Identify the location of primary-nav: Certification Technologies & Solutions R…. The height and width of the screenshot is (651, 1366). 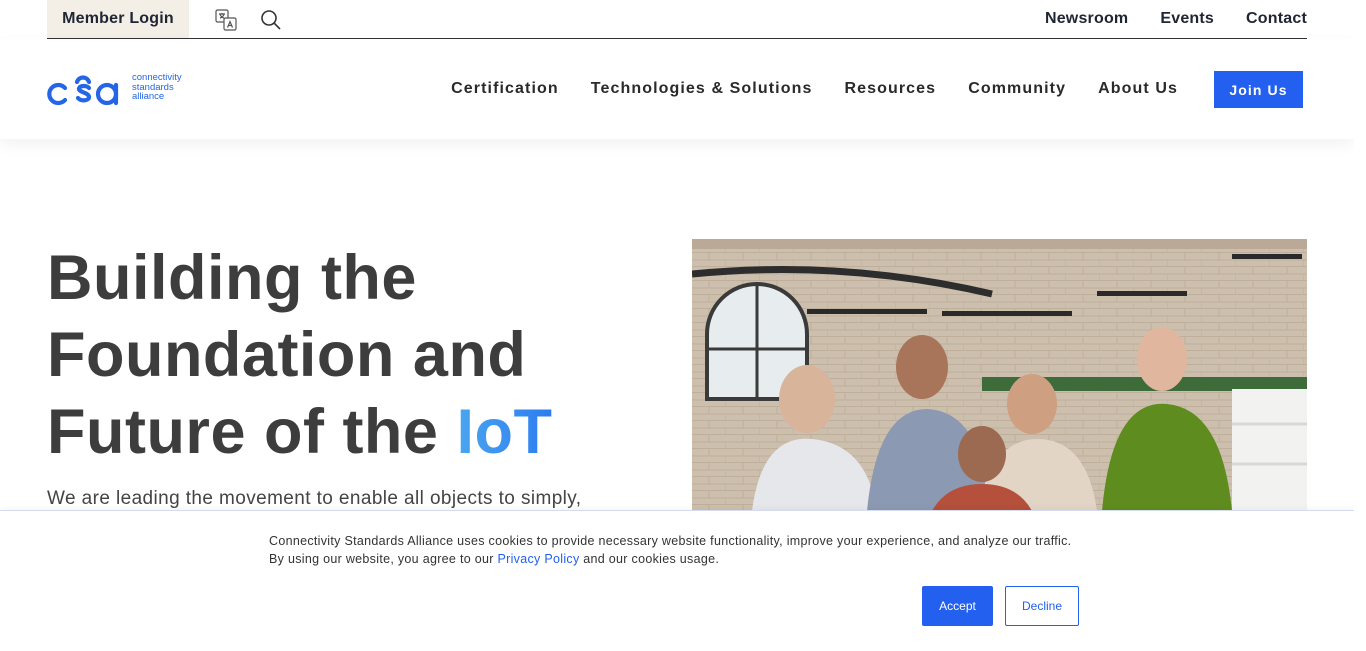
(798, 89).